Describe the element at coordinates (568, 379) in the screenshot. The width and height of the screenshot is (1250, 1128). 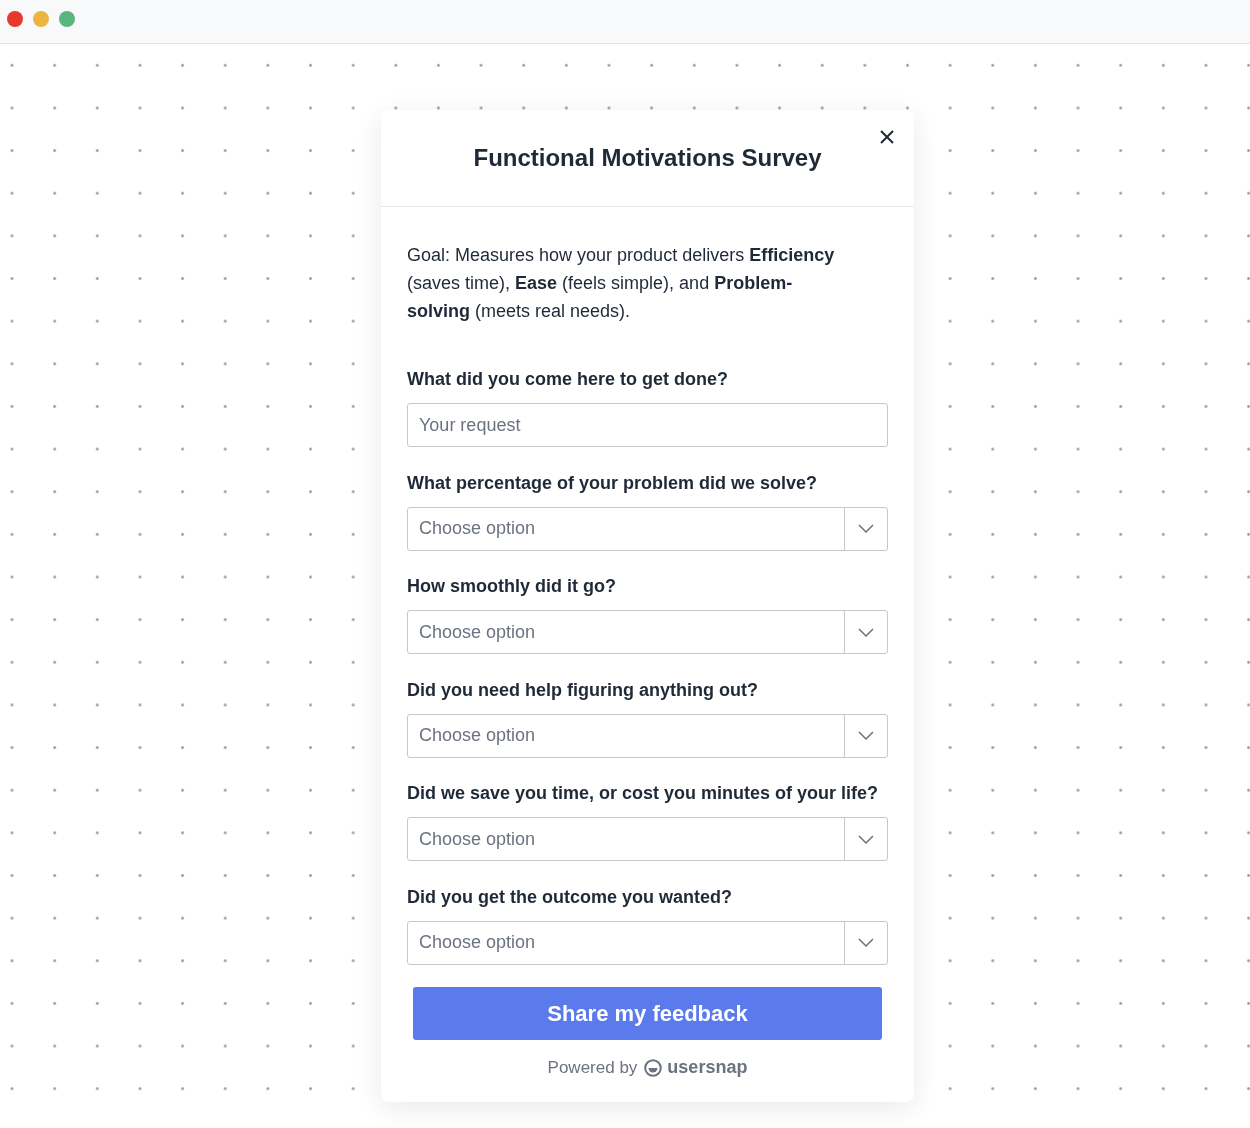
I see `question-label: What did you come here to get done?` at that location.